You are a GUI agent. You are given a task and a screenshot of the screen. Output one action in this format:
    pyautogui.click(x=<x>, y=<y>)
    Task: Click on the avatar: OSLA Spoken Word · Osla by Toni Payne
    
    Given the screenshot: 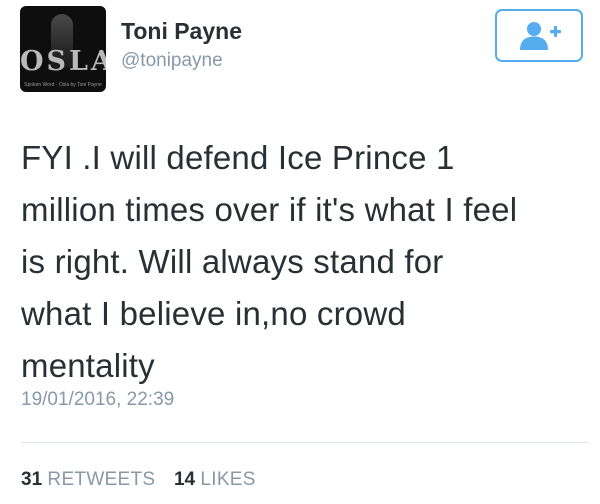 What is the action you would take?
    pyautogui.click(x=63, y=49)
    